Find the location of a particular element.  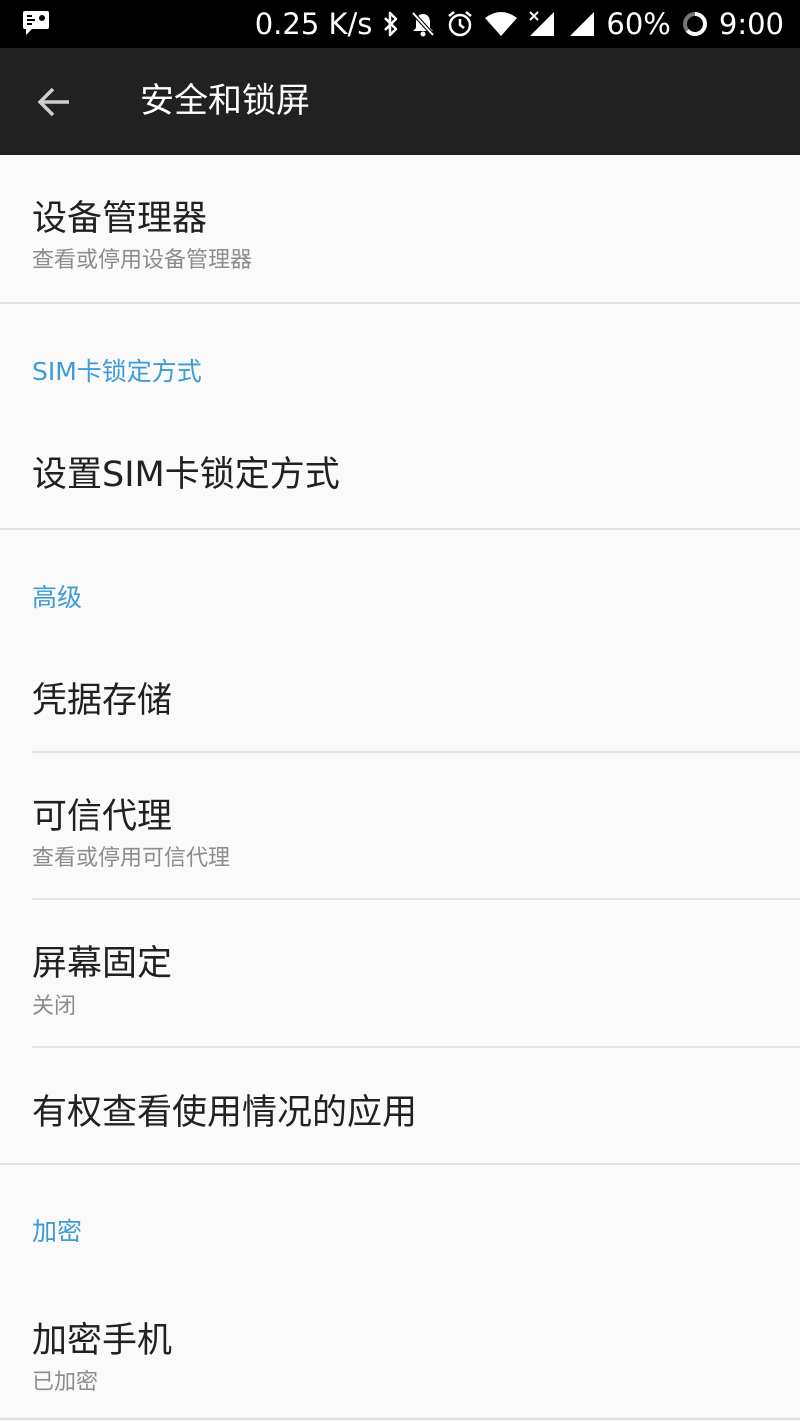

list-item-usage-access: 有权查看使用情况的应用 is located at coordinates (400, 1106).